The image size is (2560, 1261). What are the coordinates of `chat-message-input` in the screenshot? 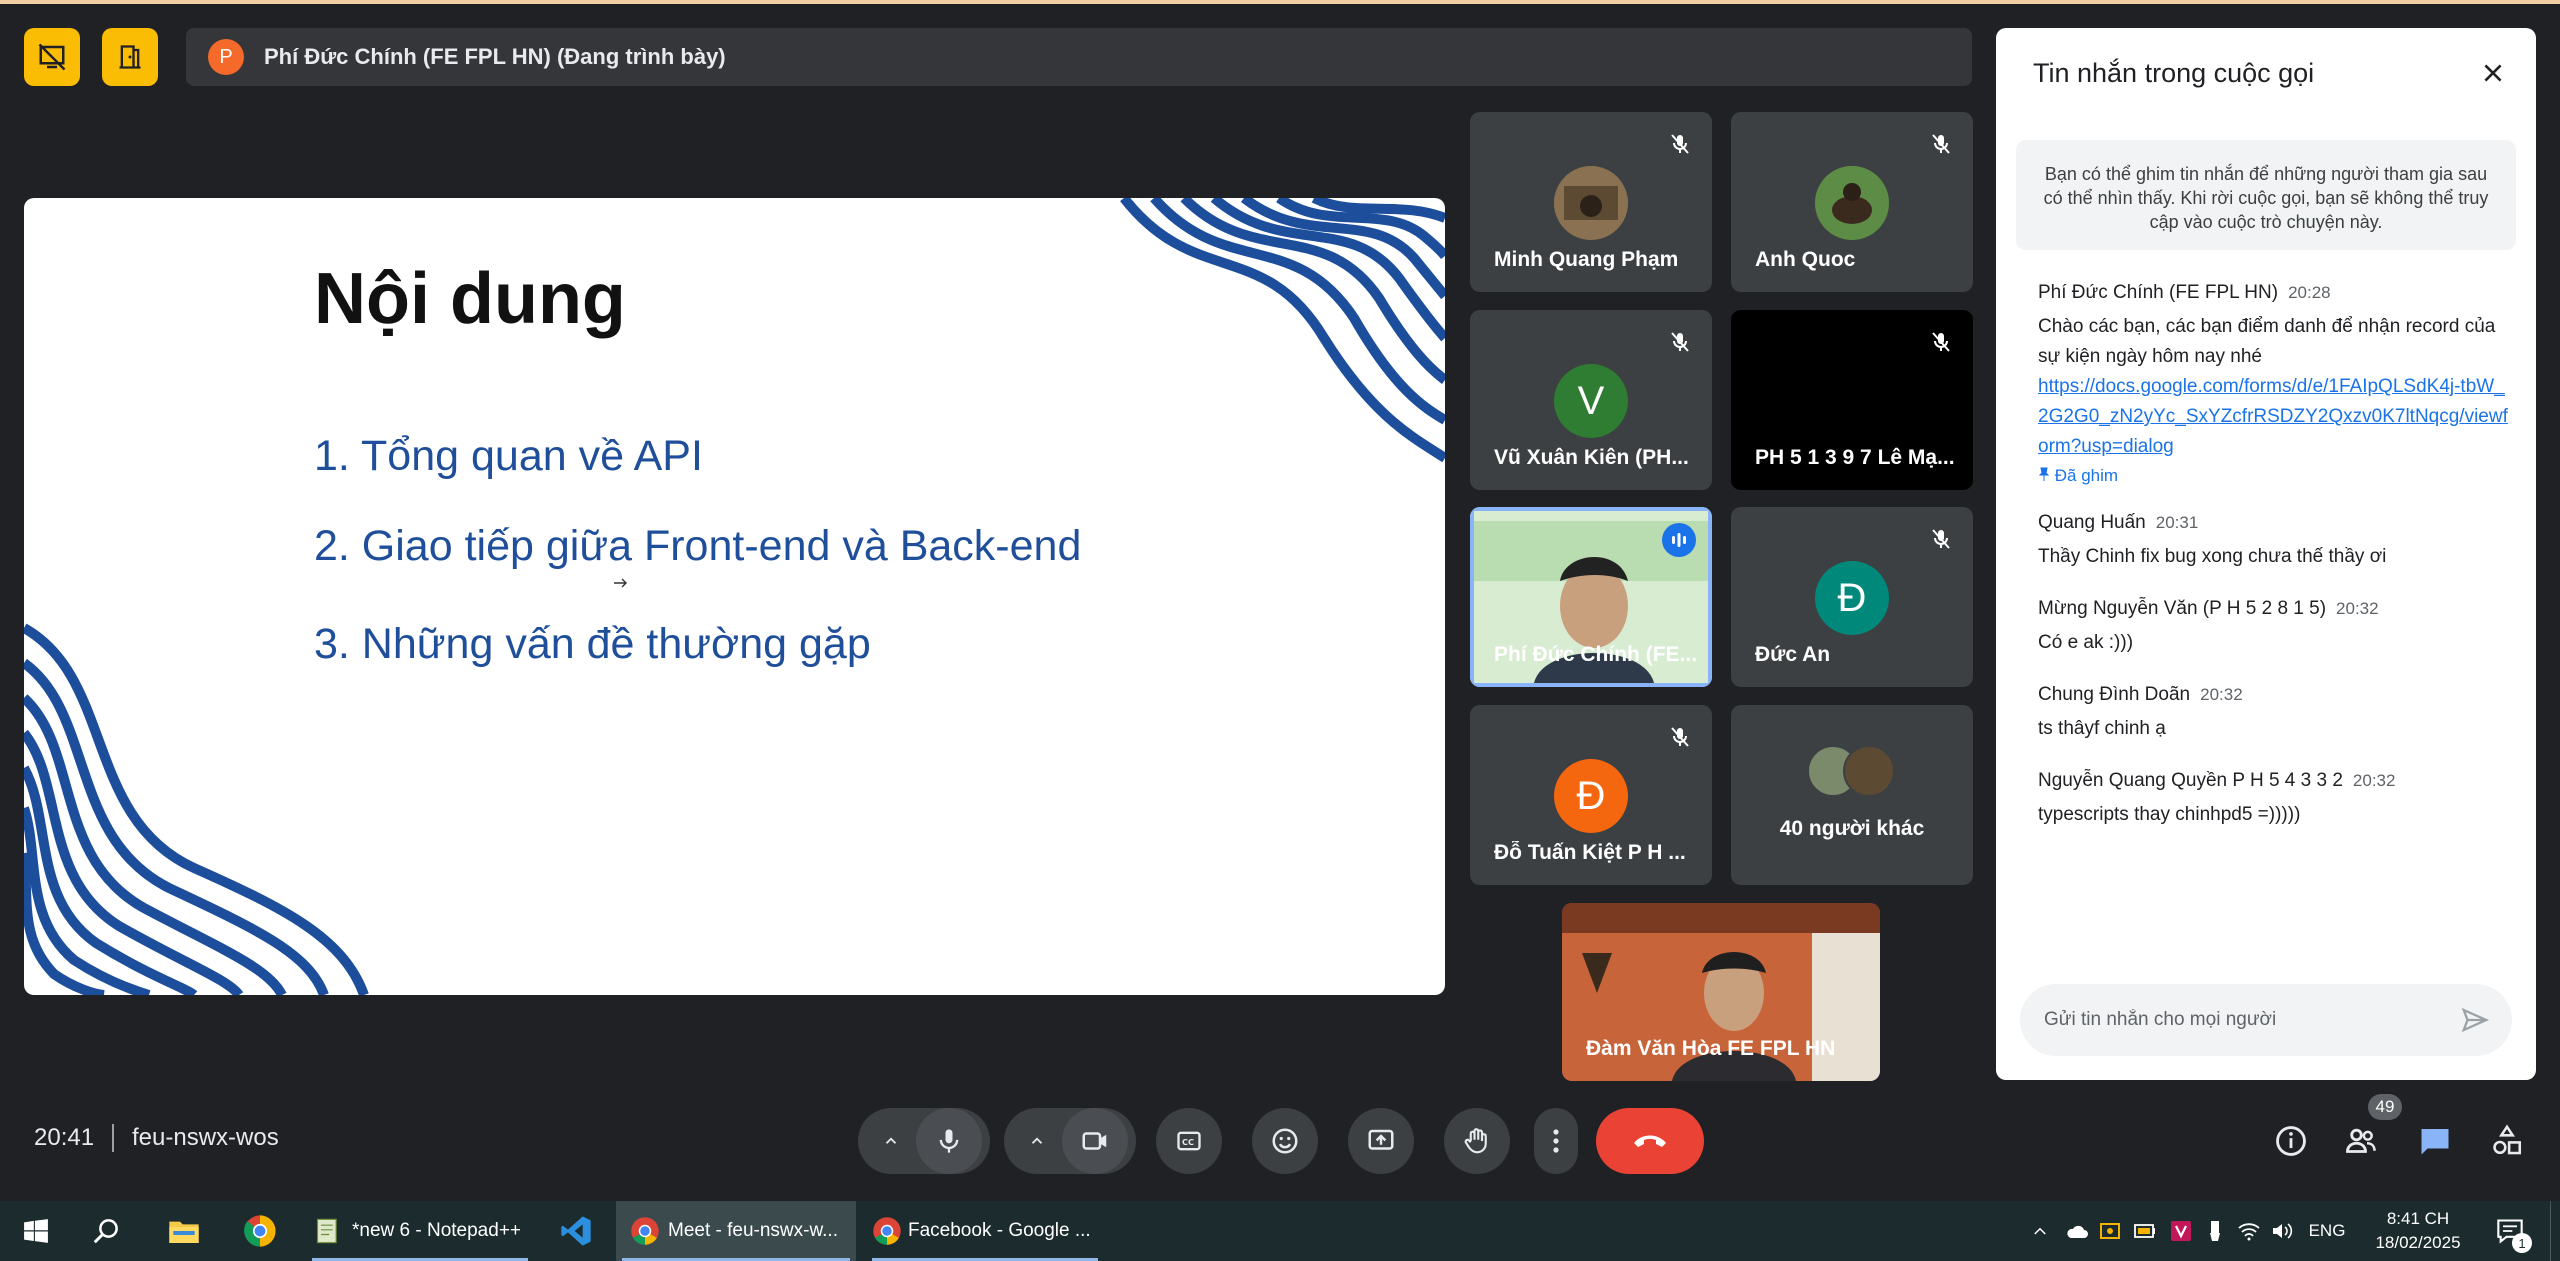 It's located at (2251, 1020).